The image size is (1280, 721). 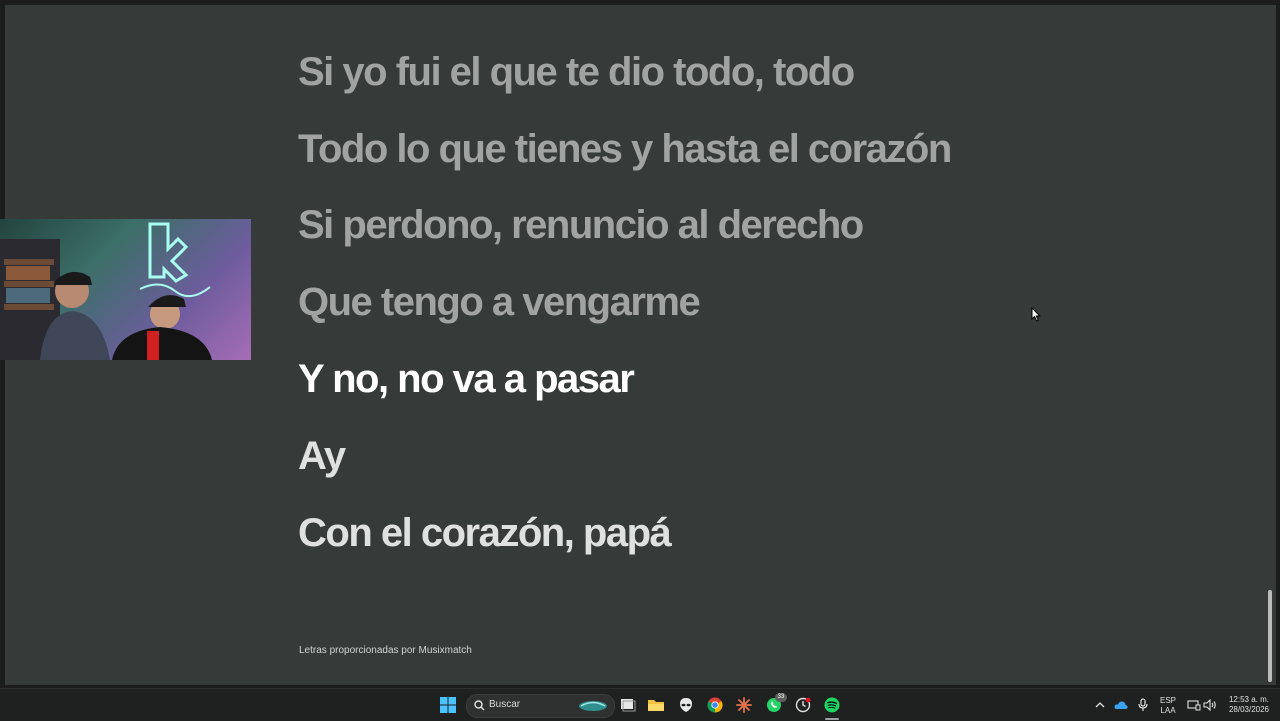 I want to click on lyric-line: Si yo fui el que te dio todo, todo, so click(x=576, y=72).